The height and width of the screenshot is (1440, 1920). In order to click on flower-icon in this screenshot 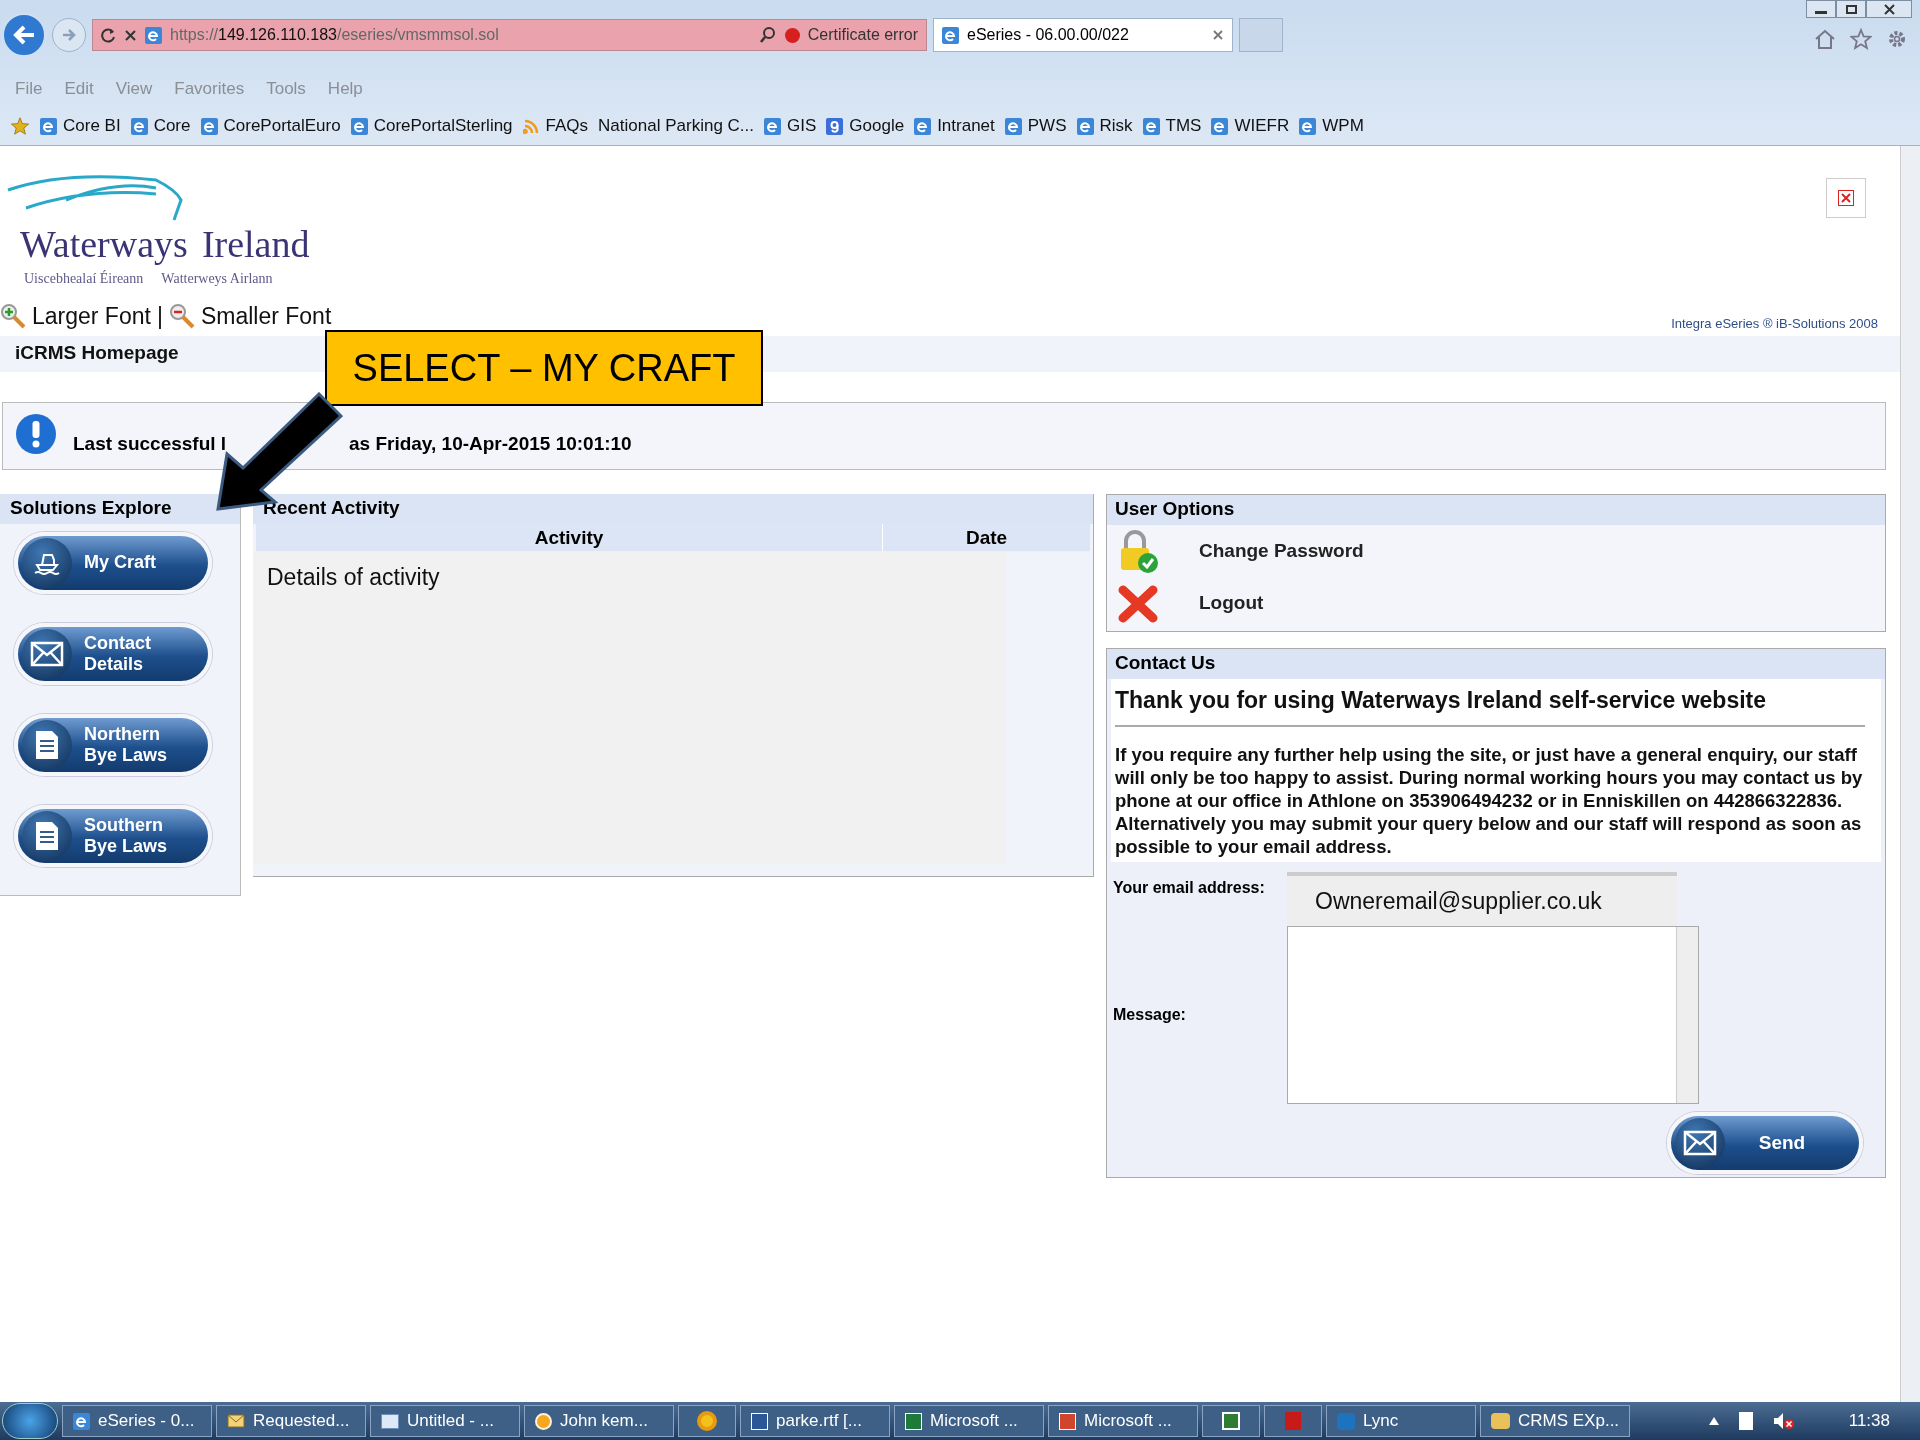, I will do `click(707, 1421)`.